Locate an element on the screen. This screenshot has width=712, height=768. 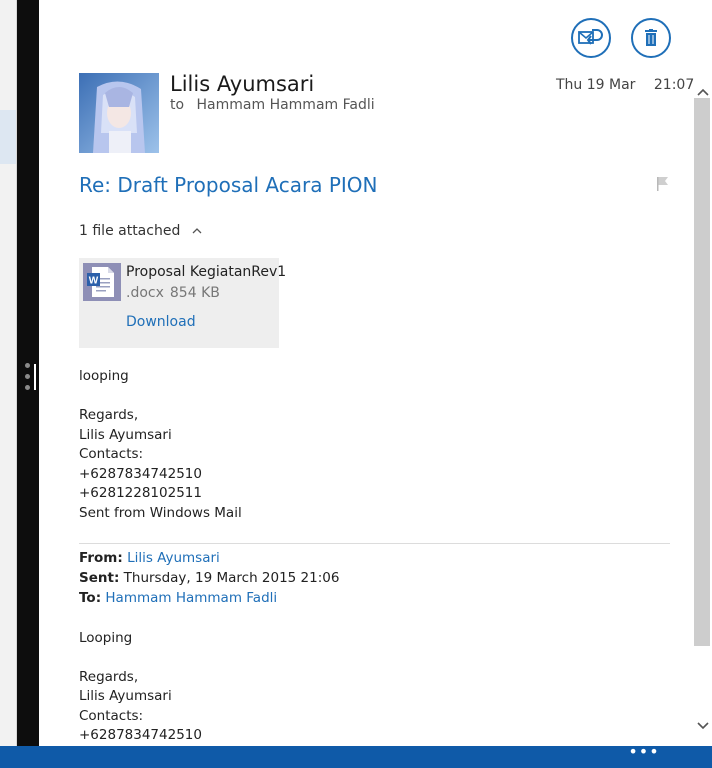
download-link: Download is located at coordinates (161, 322).